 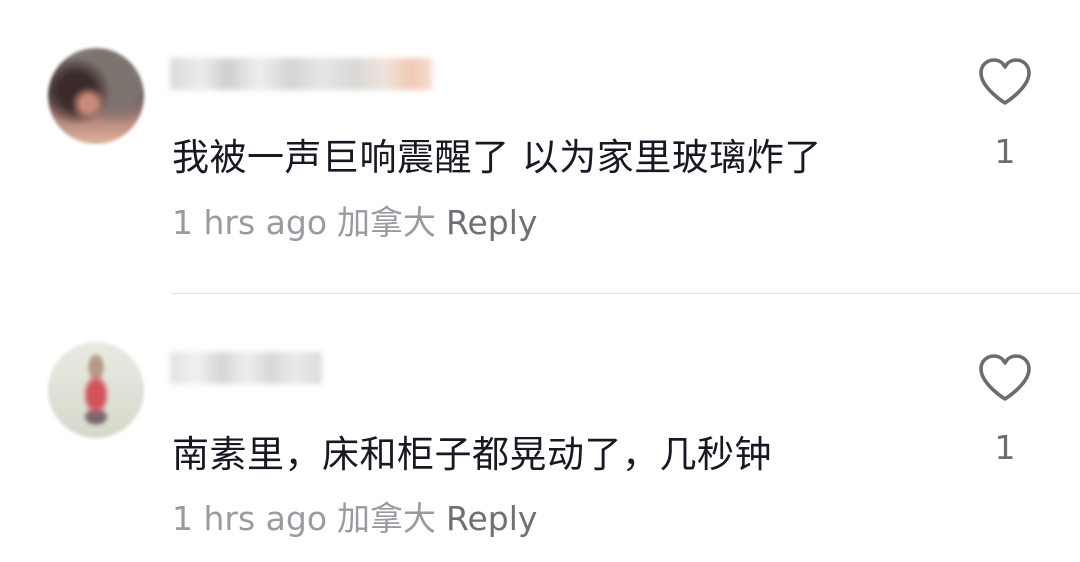 I want to click on comment-text: 南素里，床和柜子都晃动了，几秒钟, so click(x=472, y=454).